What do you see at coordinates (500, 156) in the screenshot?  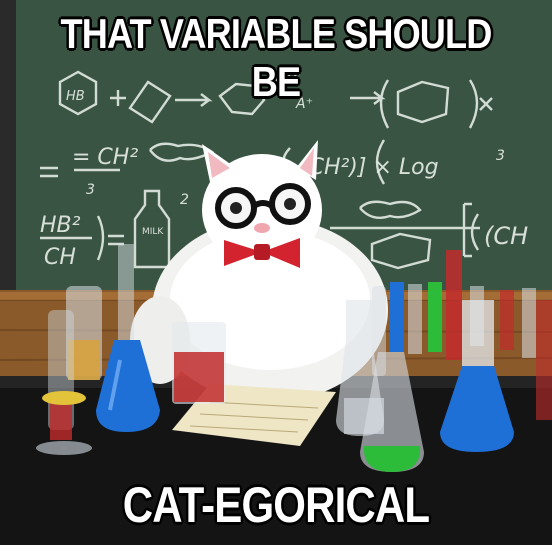 I see `chalk-three: 3` at bounding box center [500, 156].